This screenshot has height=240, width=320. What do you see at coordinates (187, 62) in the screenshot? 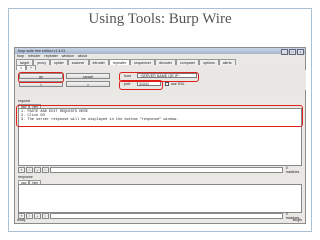
I see `tab-comparer: comparer` at bounding box center [187, 62].